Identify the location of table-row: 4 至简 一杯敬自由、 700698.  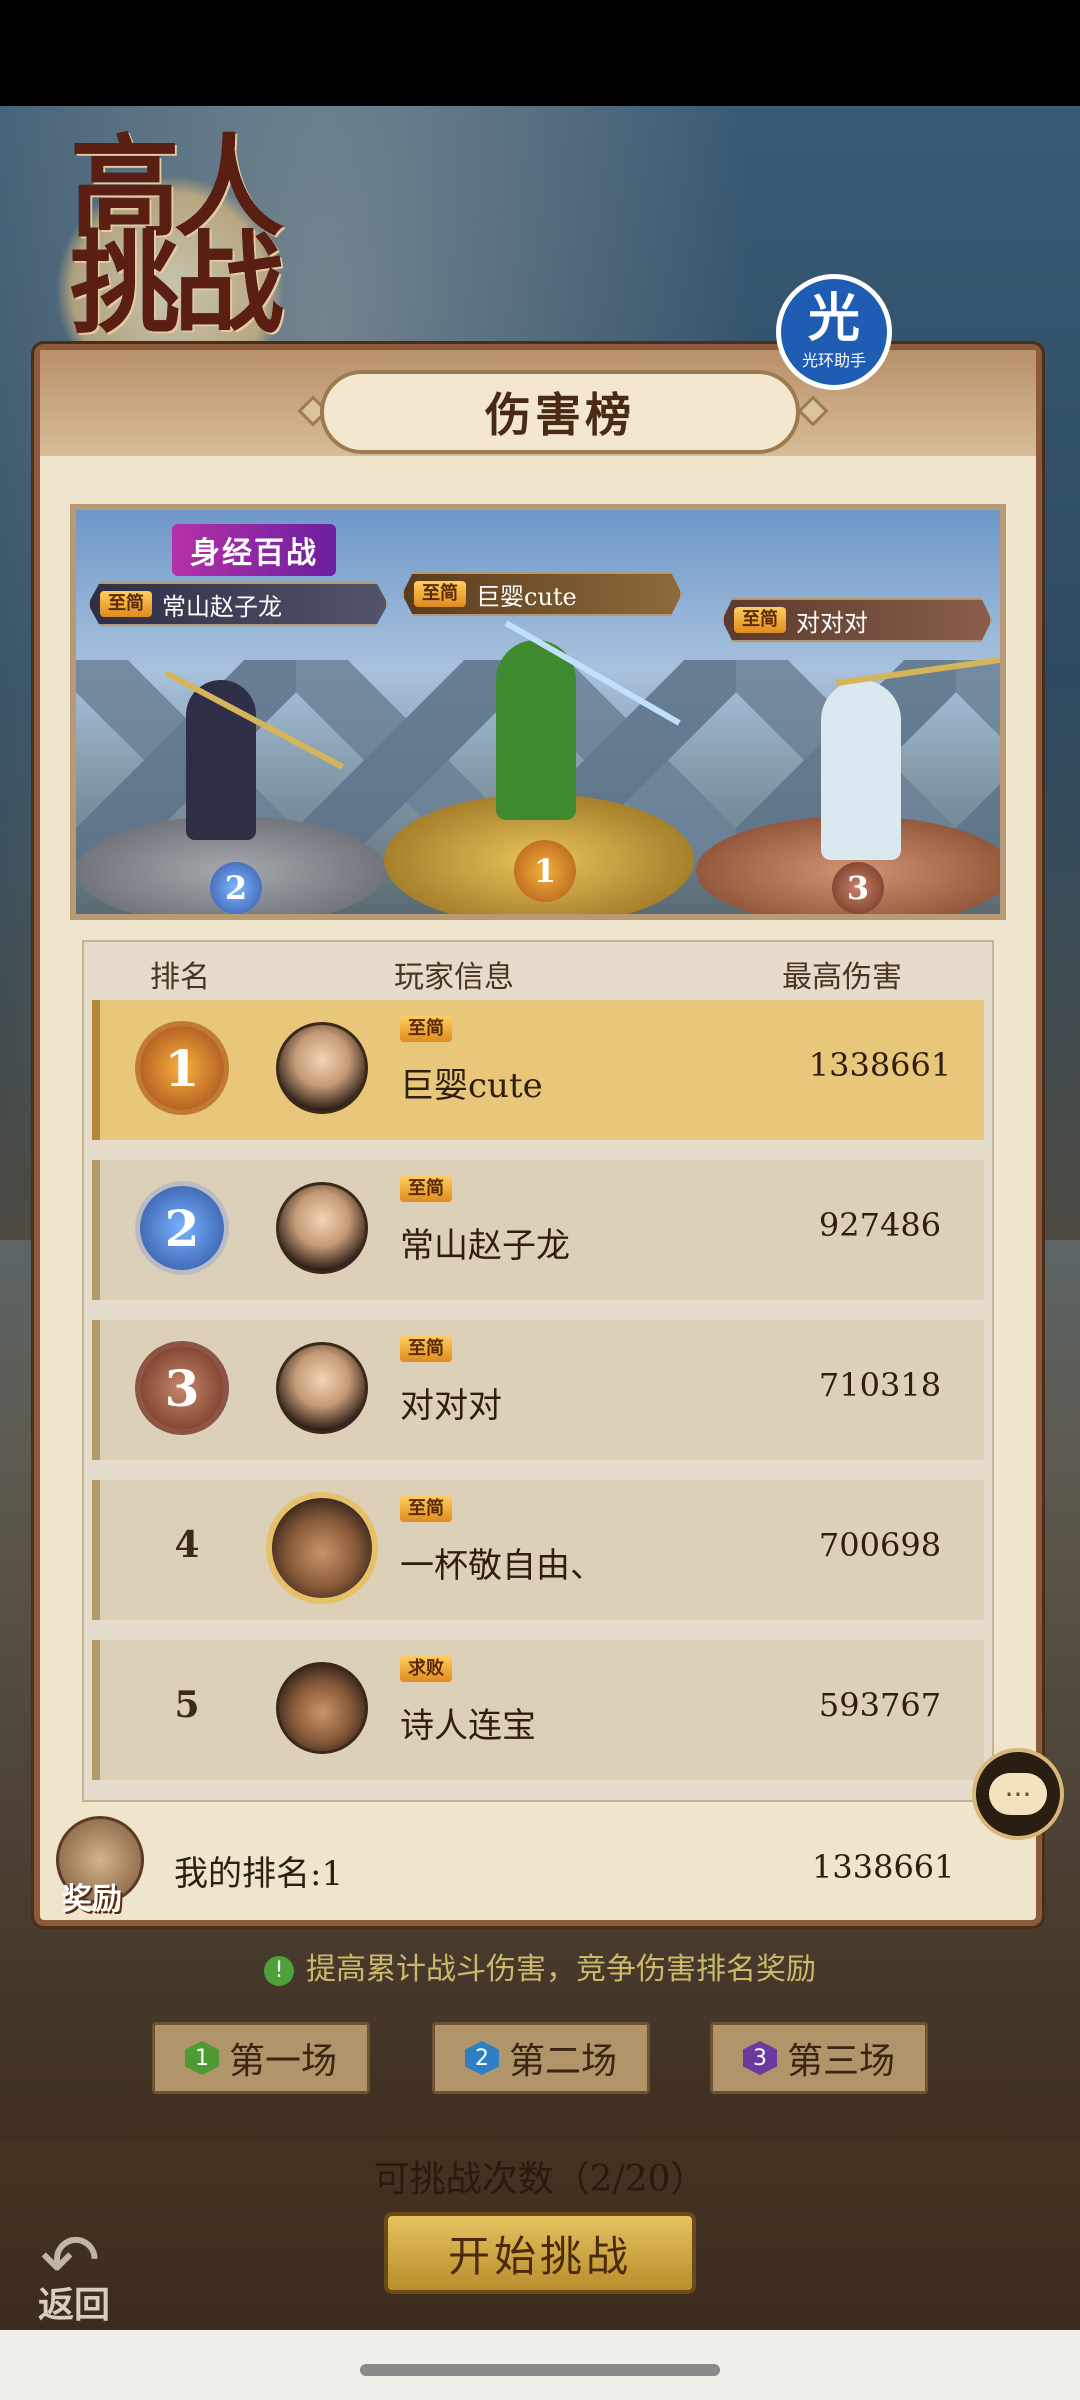
(538, 1550).